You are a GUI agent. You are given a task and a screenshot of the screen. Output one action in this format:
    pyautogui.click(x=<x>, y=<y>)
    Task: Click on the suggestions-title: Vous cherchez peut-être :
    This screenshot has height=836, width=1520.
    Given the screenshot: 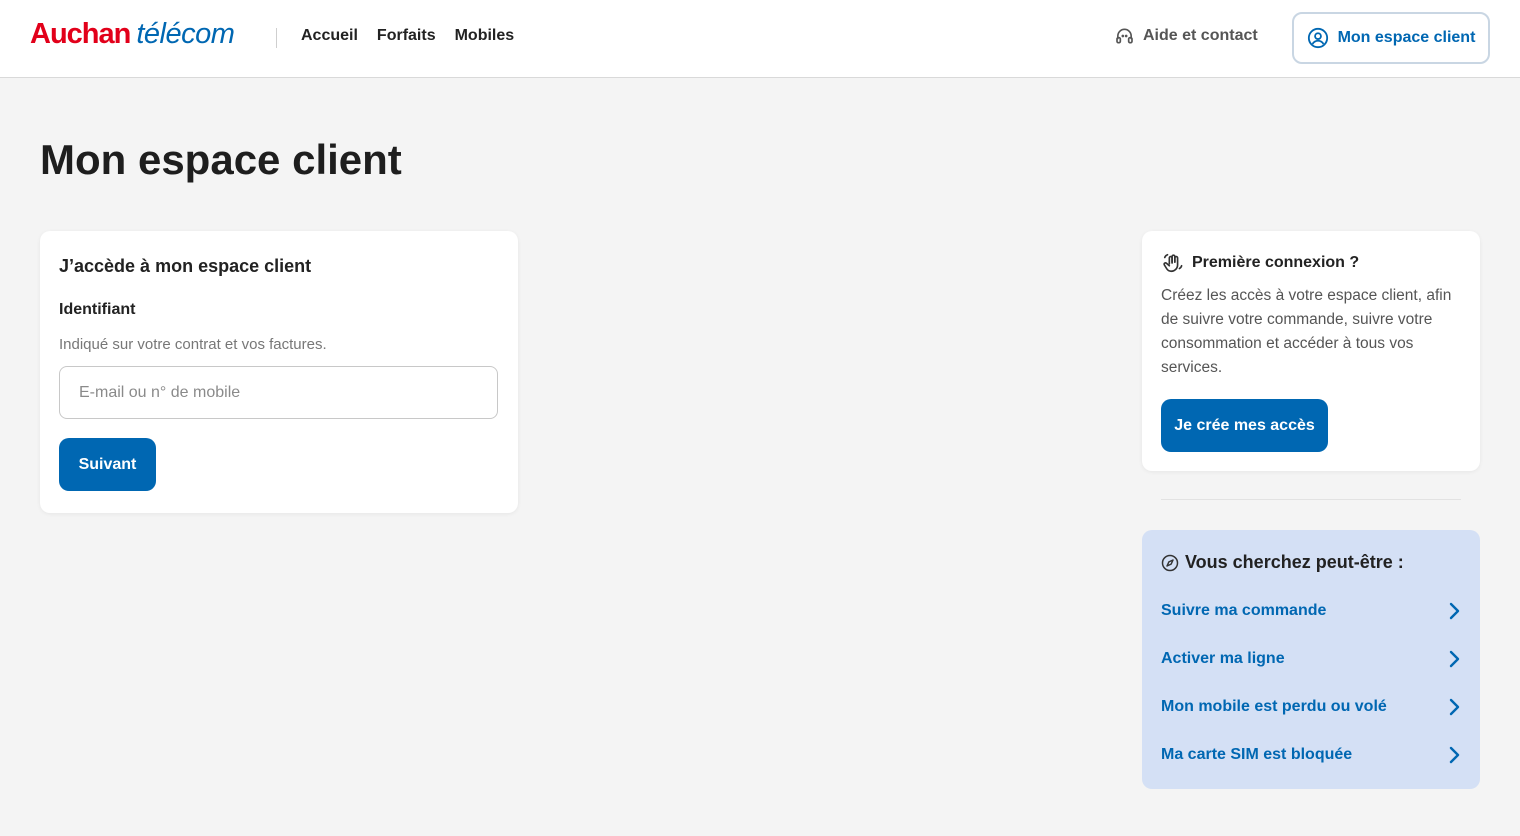 What is the action you would take?
    pyautogui.click(x=1294, y=562)
    